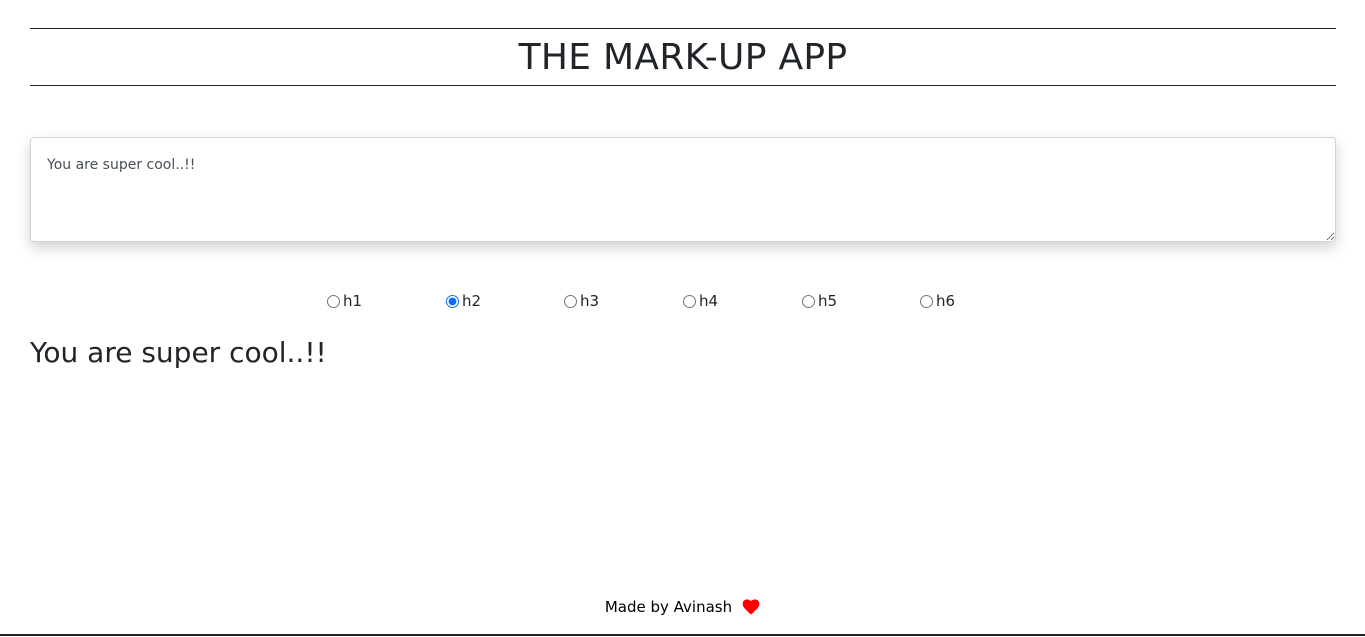 Image resolution: width=1365 pixels, height=637 pixels. I want to click on heading-option-h5: h5, so click(819, 301).